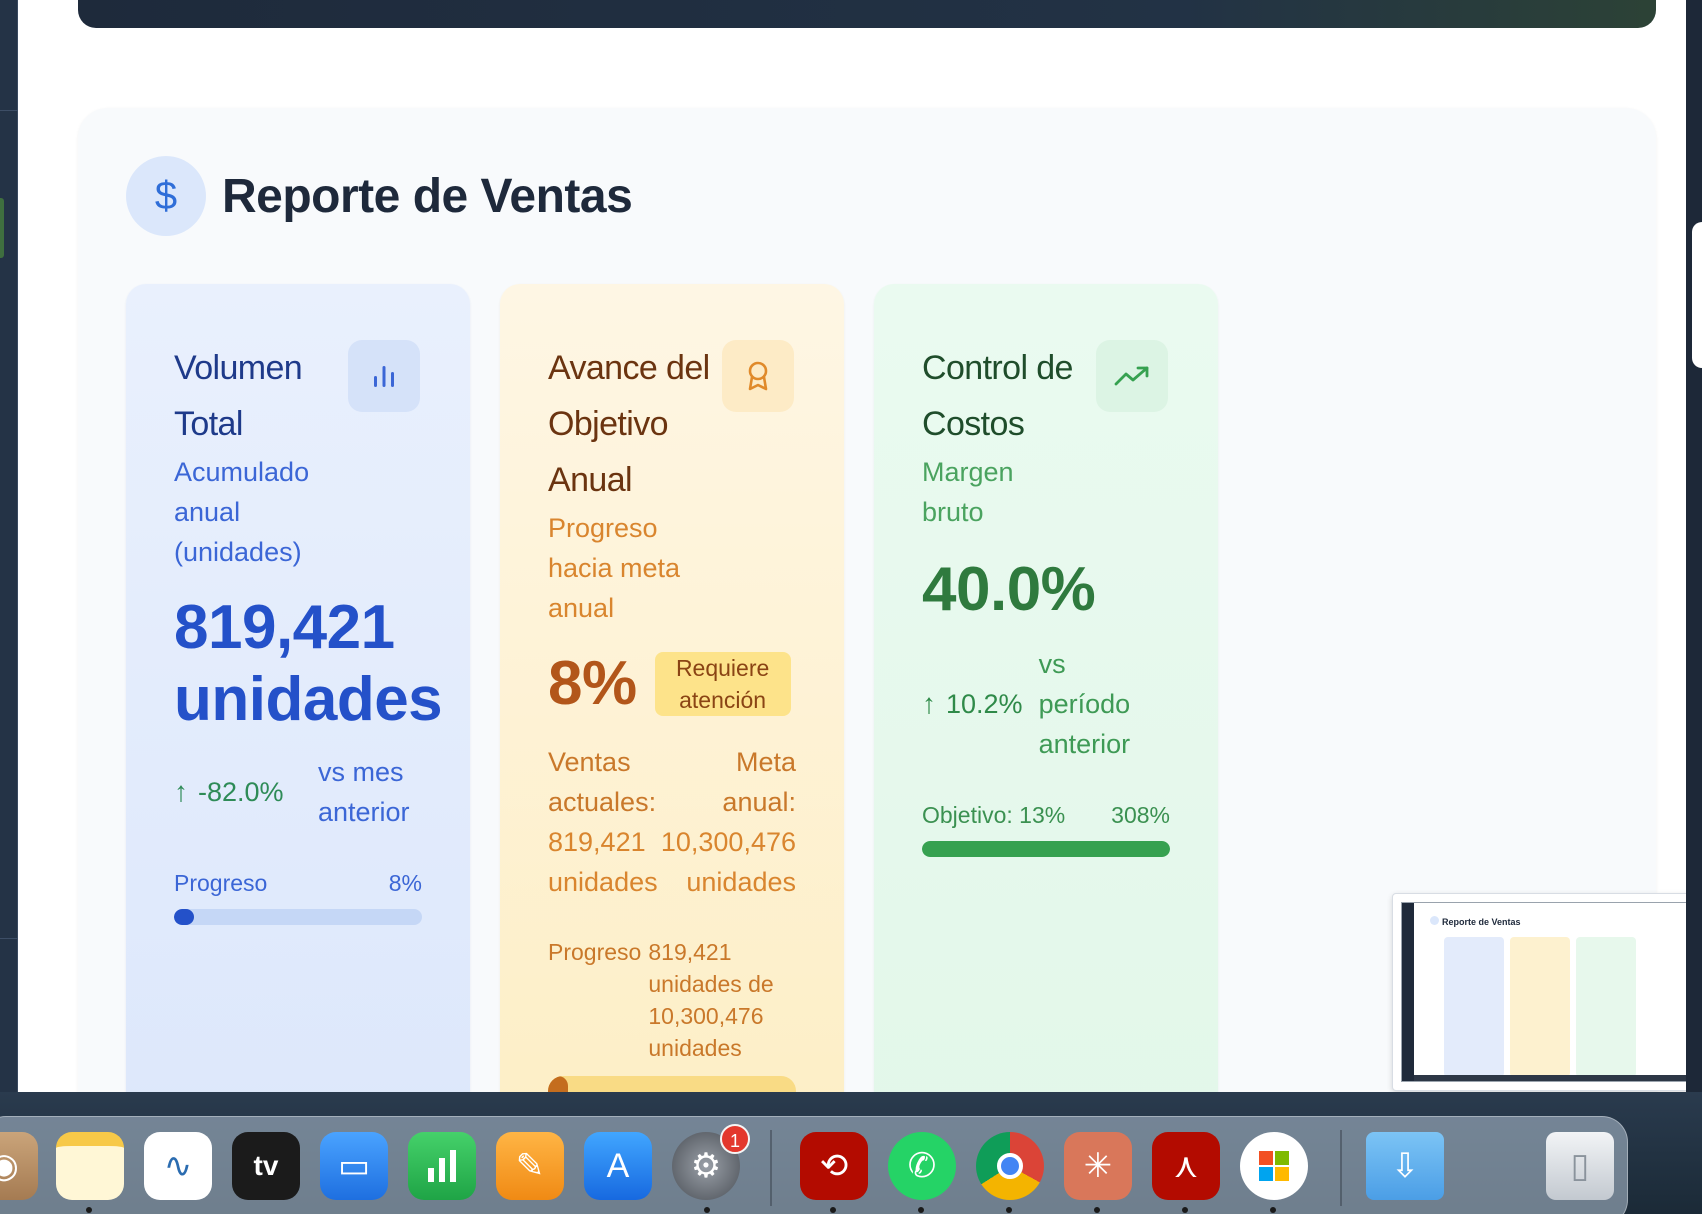 This screenshot has height=1214, width=1702. I want to click on annual-target-label: Meta anual:, so click(759, 782).